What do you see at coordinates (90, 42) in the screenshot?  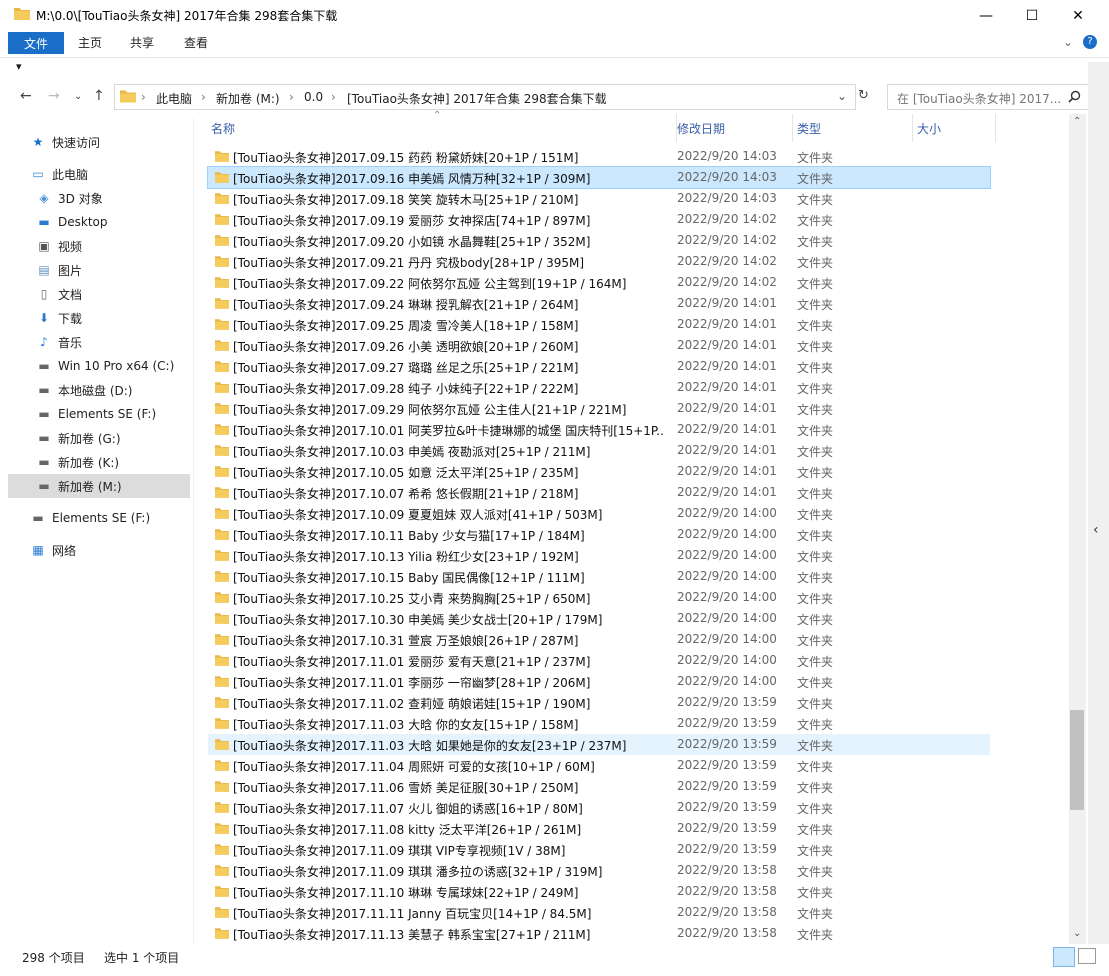 I see `tab-home: 主页` at bounding box center [90, 42].